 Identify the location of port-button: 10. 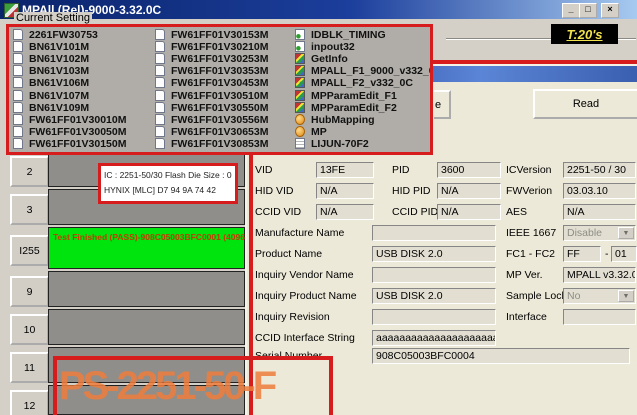
(29, 329).